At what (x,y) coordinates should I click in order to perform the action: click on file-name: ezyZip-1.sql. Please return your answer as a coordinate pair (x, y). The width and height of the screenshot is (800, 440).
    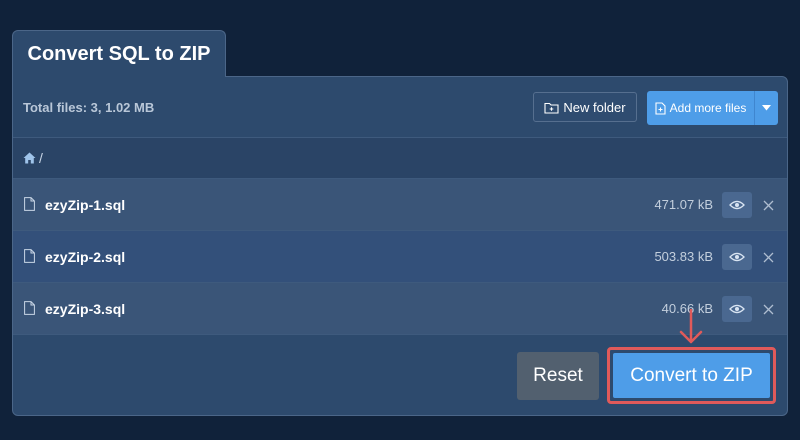
    Looking at the image, I should click on (85, 204).